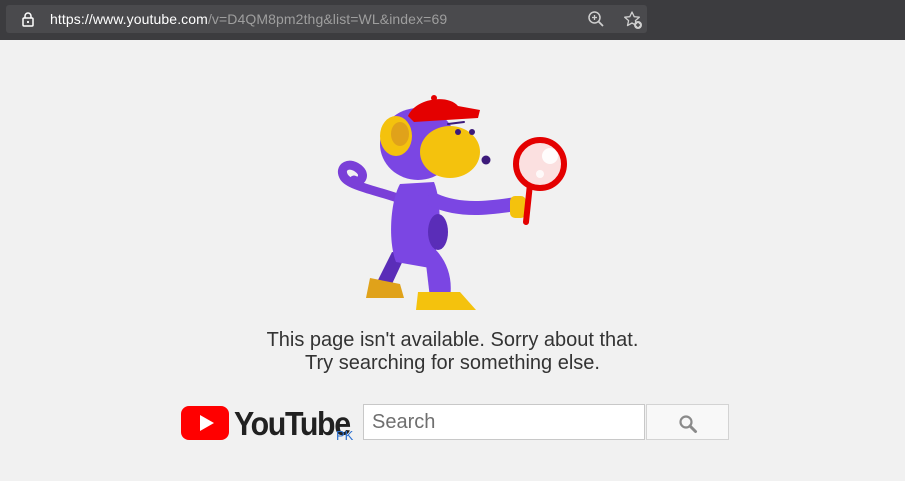 This screenshot has height=481, width=905. What do you see at coordinates (150, 19) in the screenshot?
I see `url-host: www.youtube.com` at bounding box center [150, 19].